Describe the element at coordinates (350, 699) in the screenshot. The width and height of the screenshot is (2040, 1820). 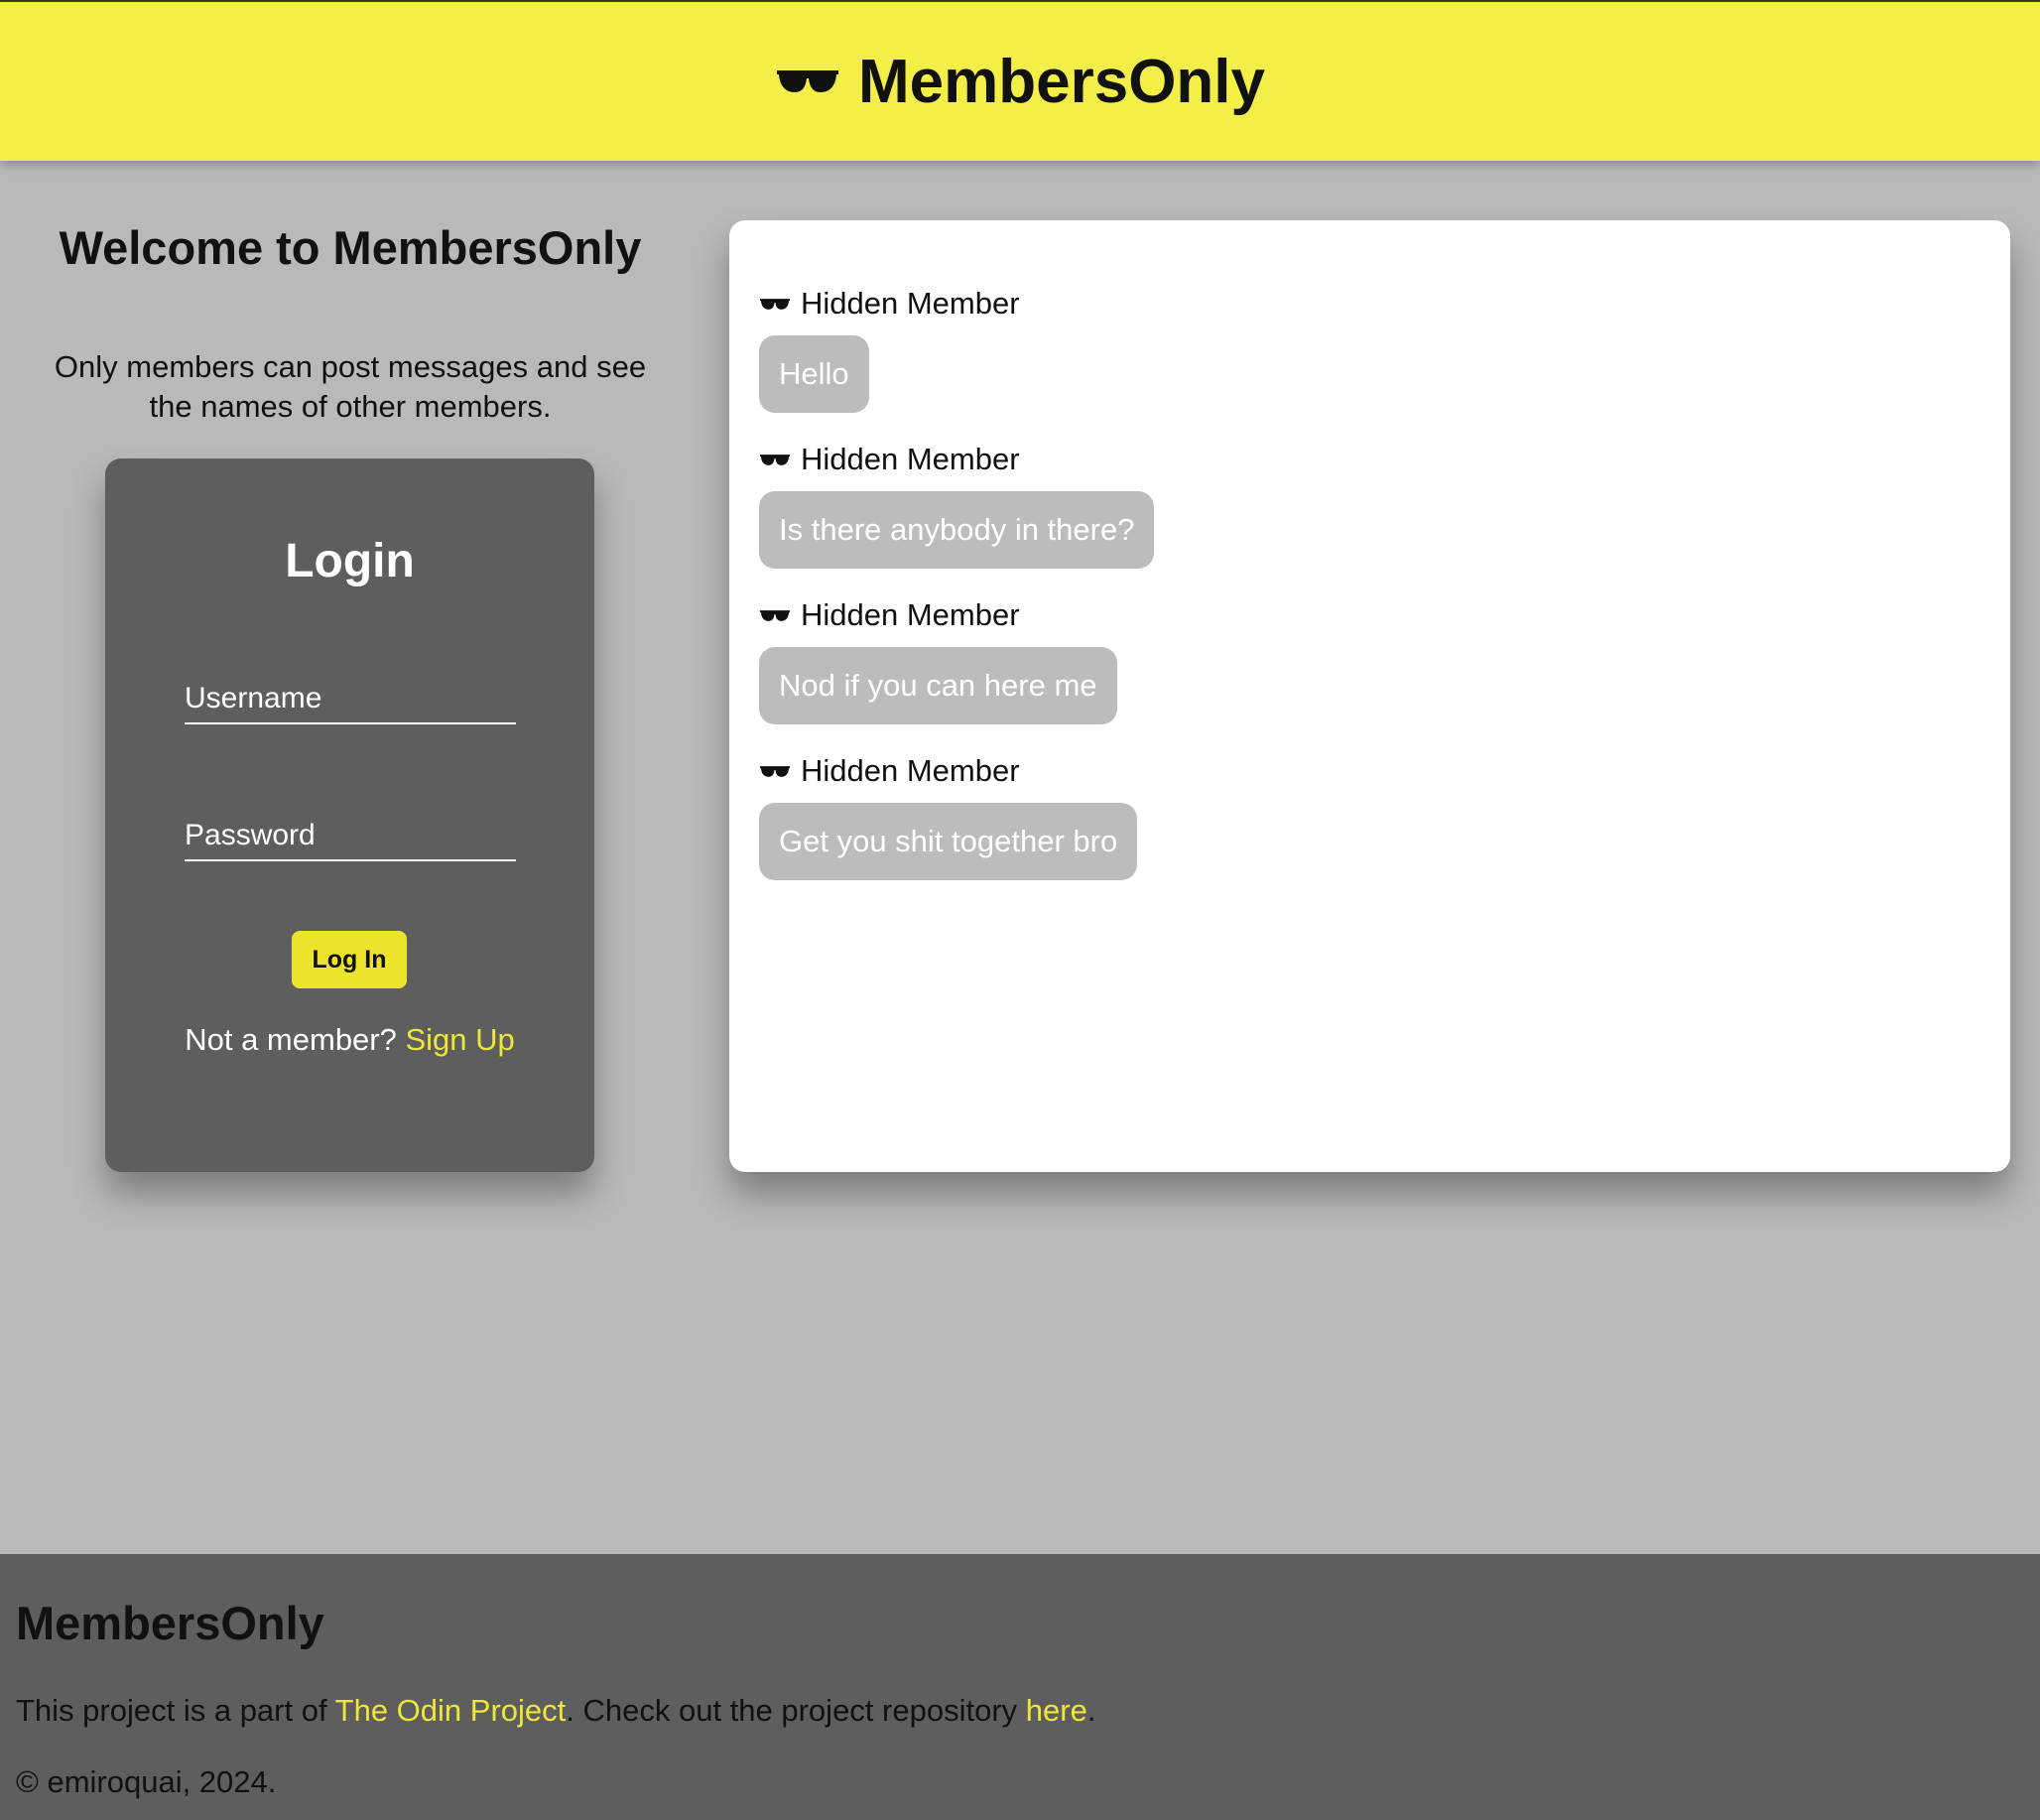
I see `username-input` at that location.